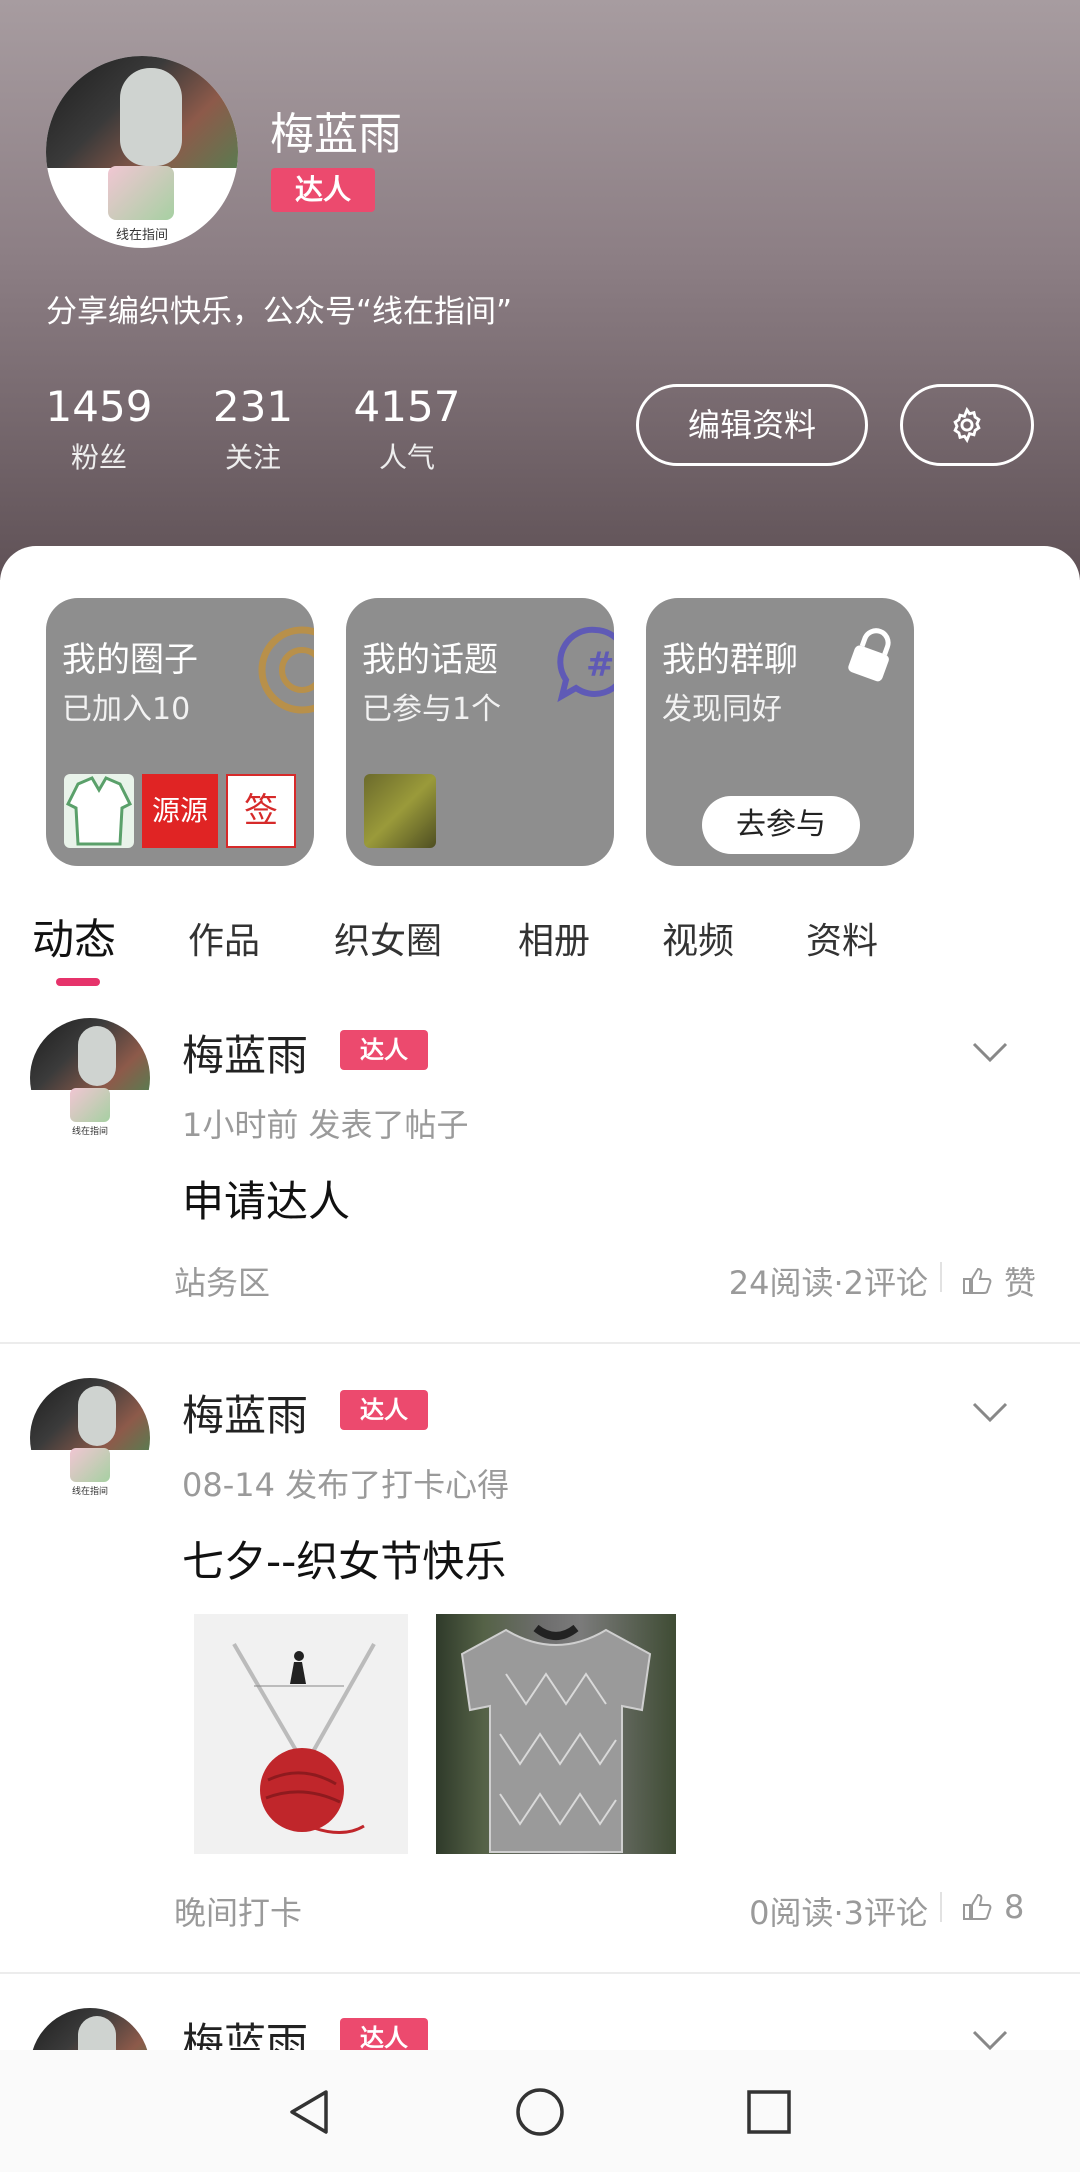  What do you see at coordinates (180, 732) in the screenshot?
I see `card-my-circles: 我的圈子 已加入10 源源 签` at bounding box center [180, 732].